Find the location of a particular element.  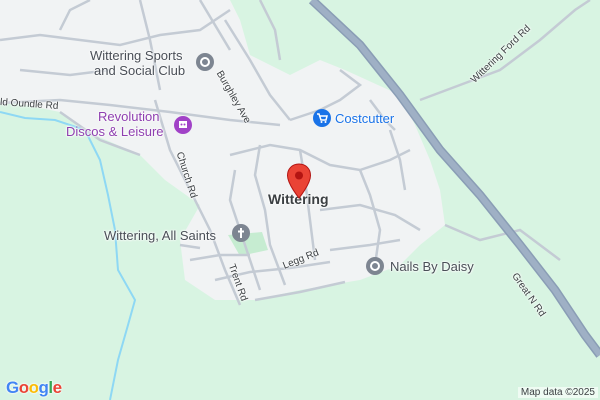

google-logo: Google is located at coordinates (34, 388).